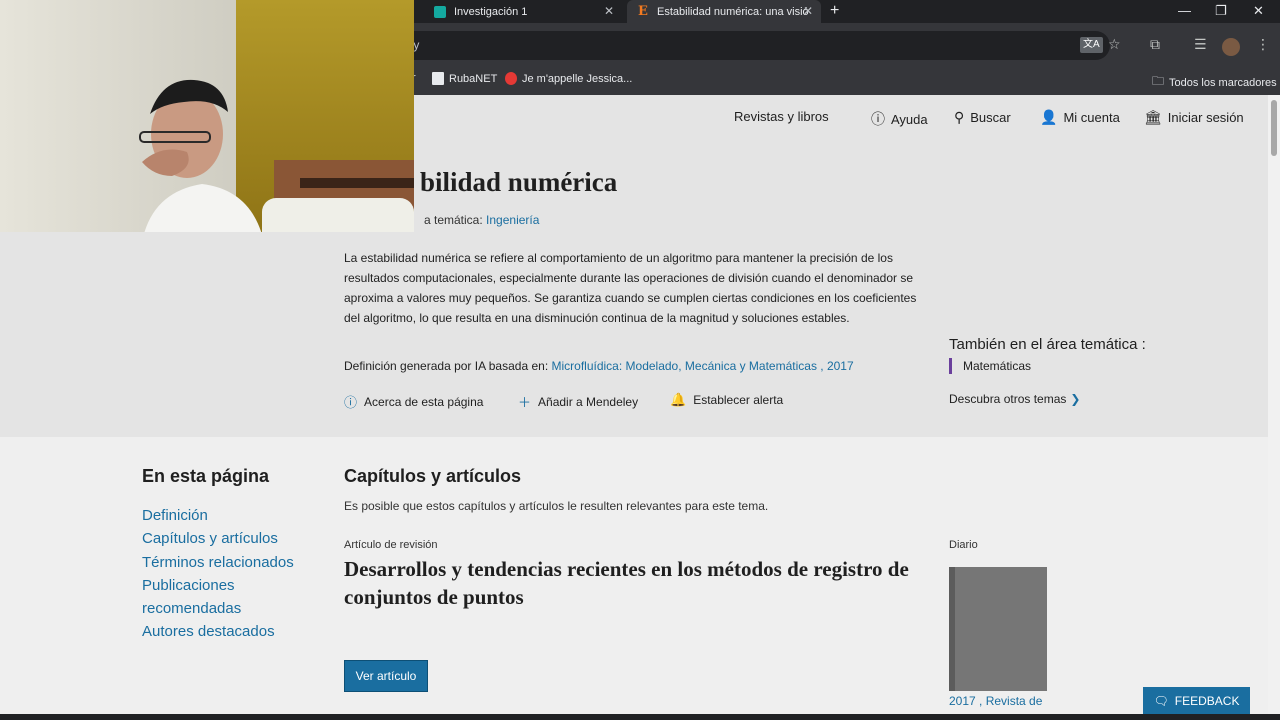 This screenshot has width=1280, height=720. I want to click on add-mendeley-button: ＋ Añadir a Mendeley, so click(578, 401).